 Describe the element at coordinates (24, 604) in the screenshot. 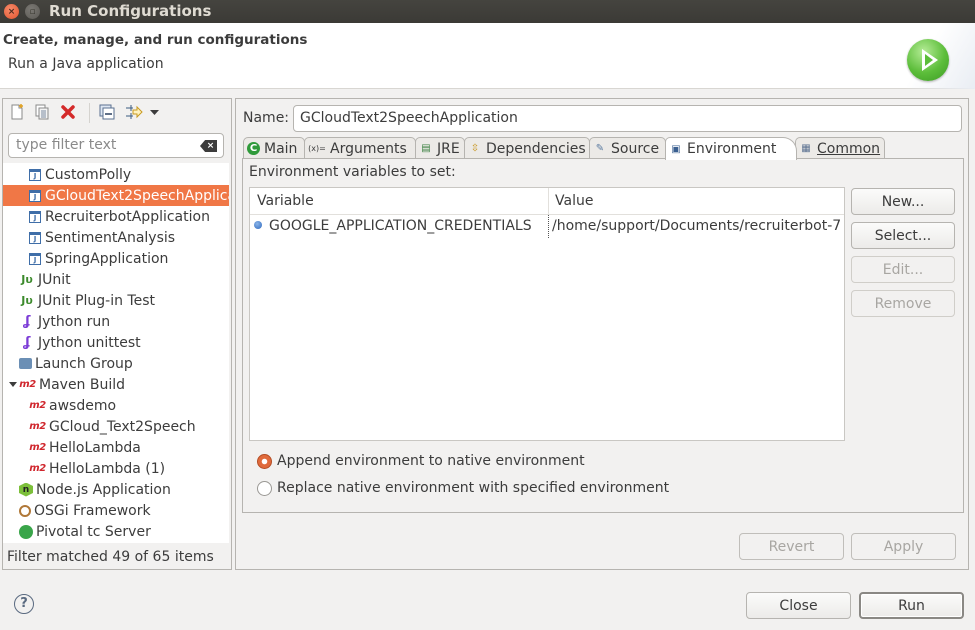

I see `help-icon: ?` at that location.